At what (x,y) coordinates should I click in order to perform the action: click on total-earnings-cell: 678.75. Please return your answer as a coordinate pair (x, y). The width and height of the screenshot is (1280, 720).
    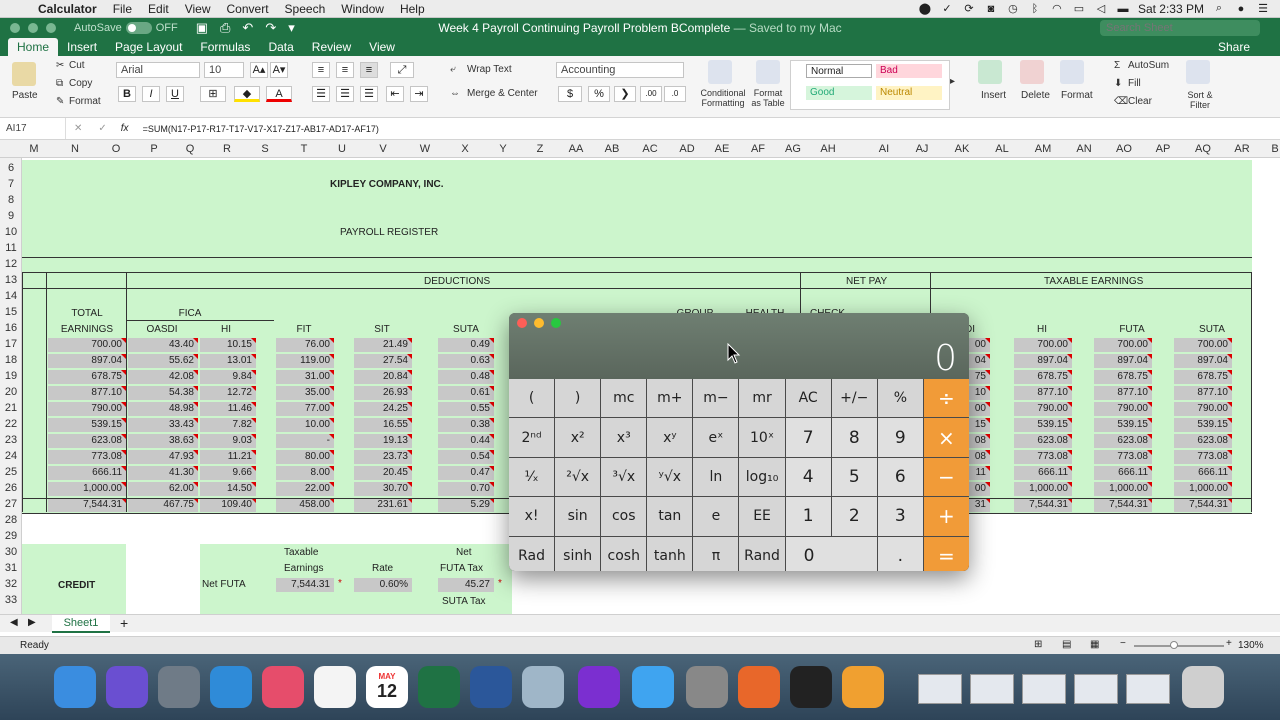
    Looking at the image, I should click on (87, 377).